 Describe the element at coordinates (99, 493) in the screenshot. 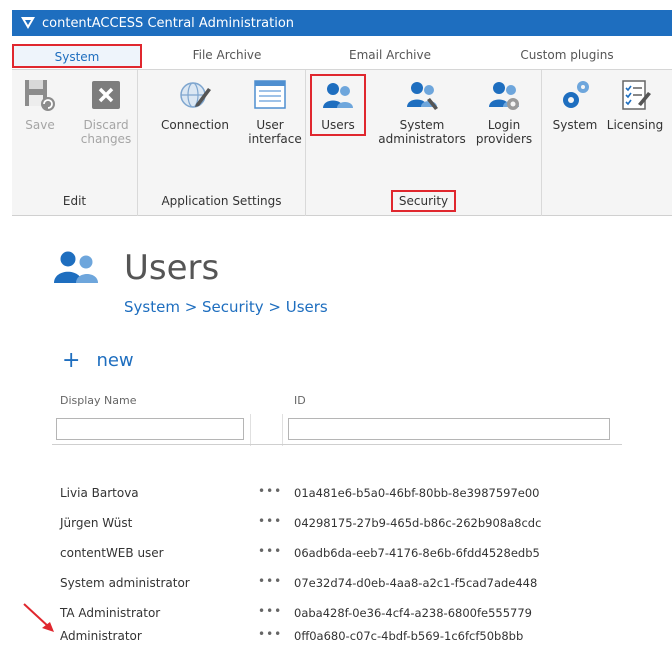

I see `user-display-name: Livia Bartova` at that location.